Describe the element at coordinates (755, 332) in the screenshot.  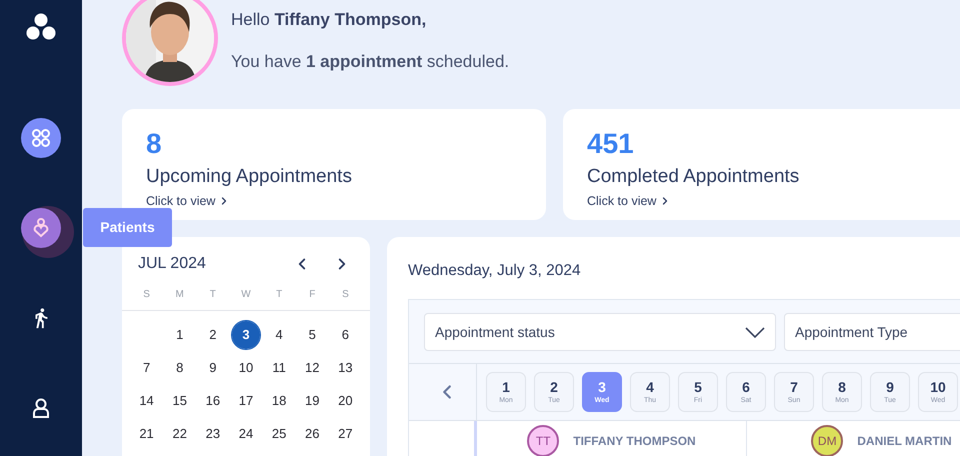
I see `chevron-down-icon` at that location.